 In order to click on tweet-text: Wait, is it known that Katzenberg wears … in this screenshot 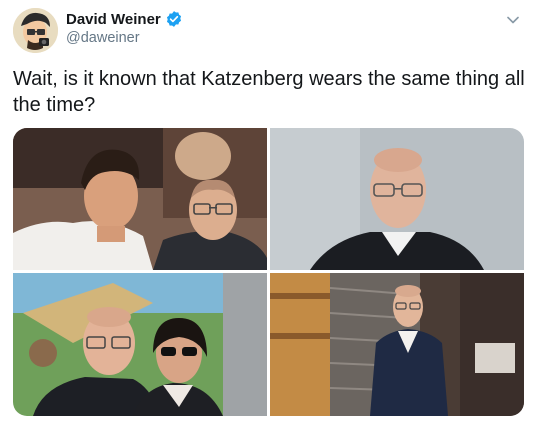, I will do `click(269, 92)`.